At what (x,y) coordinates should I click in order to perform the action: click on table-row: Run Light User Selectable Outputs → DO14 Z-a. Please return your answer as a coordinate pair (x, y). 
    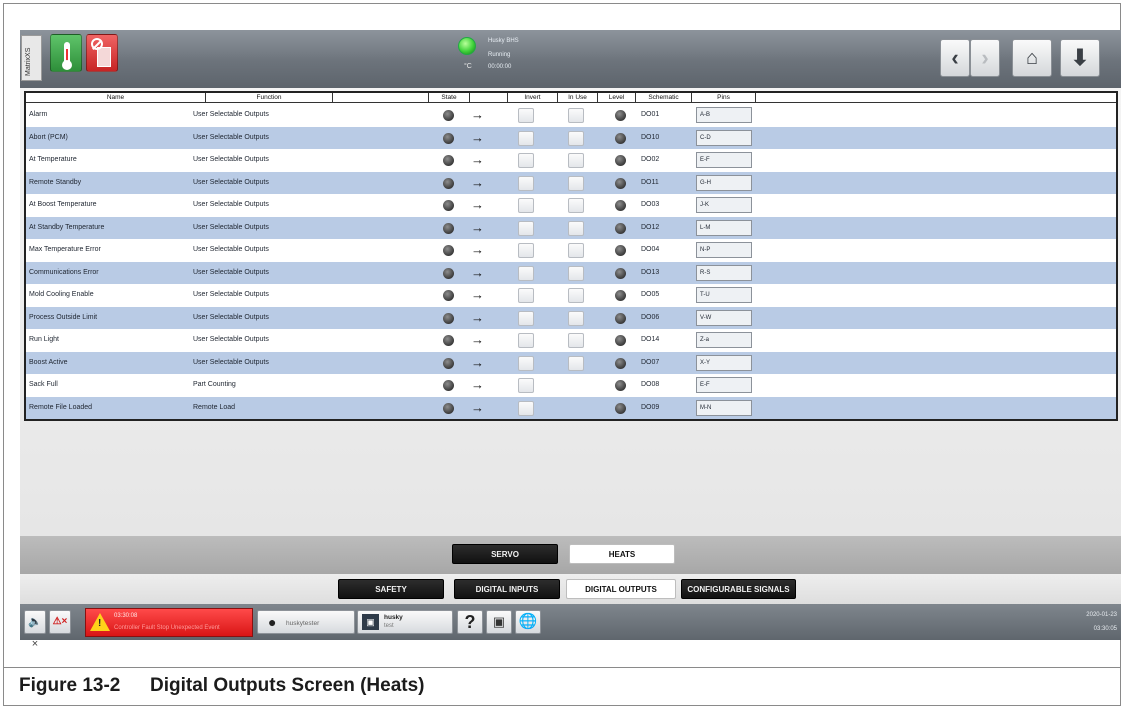
    Looking at the image, I should click on (571, 340).